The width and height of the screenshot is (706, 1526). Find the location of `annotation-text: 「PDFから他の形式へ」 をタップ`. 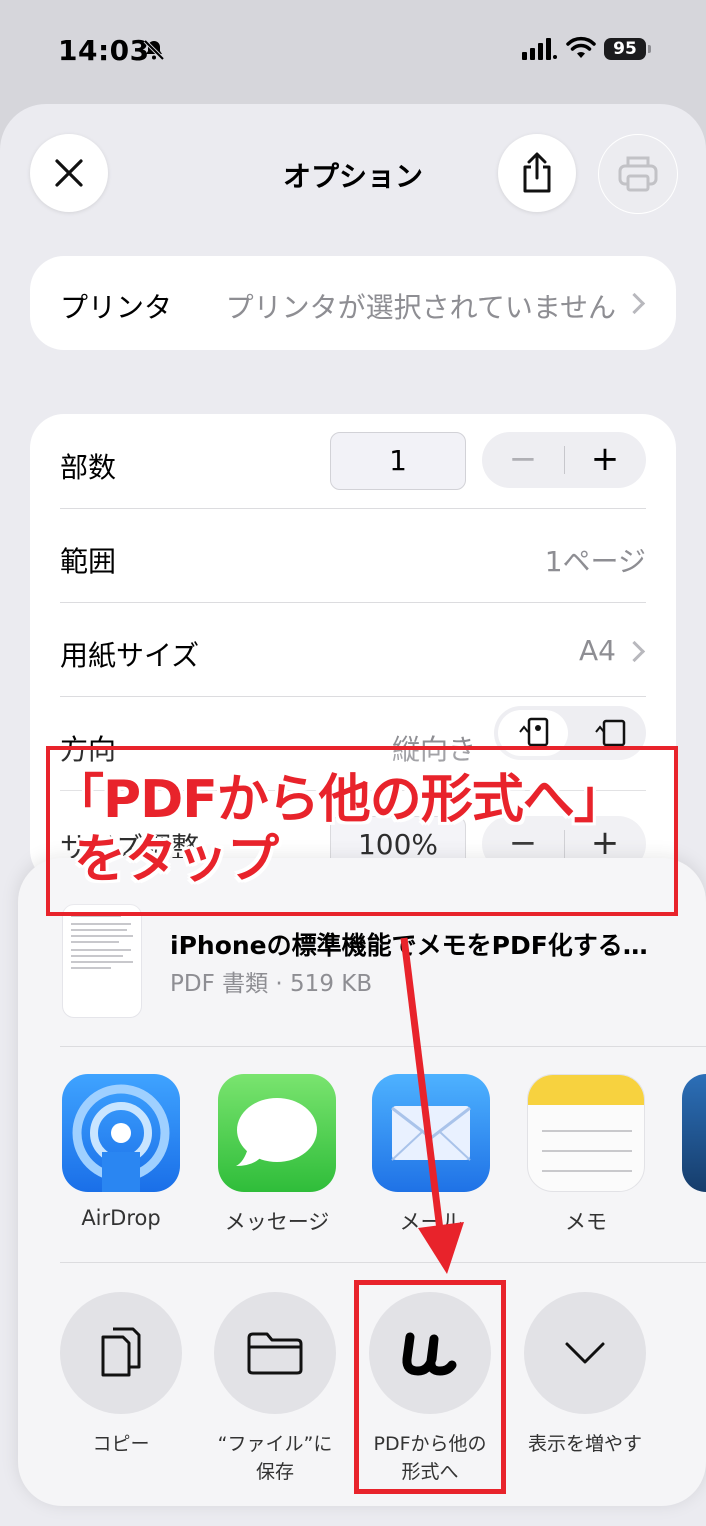

annotation-text: 「PDFから他の形式へ」 をタップ is located at coordinates (362, 830).